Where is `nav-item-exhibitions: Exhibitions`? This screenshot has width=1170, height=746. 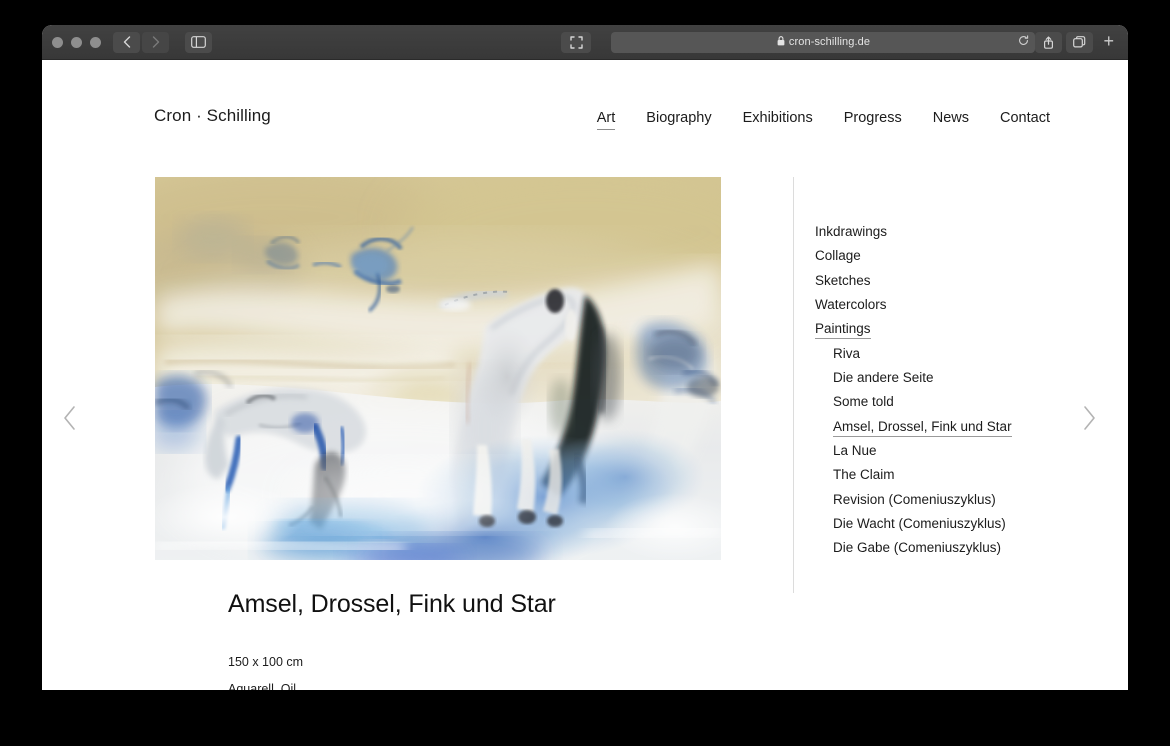
nav-item-exhibitions: Exhibitions is located at coordinates (778, 119).